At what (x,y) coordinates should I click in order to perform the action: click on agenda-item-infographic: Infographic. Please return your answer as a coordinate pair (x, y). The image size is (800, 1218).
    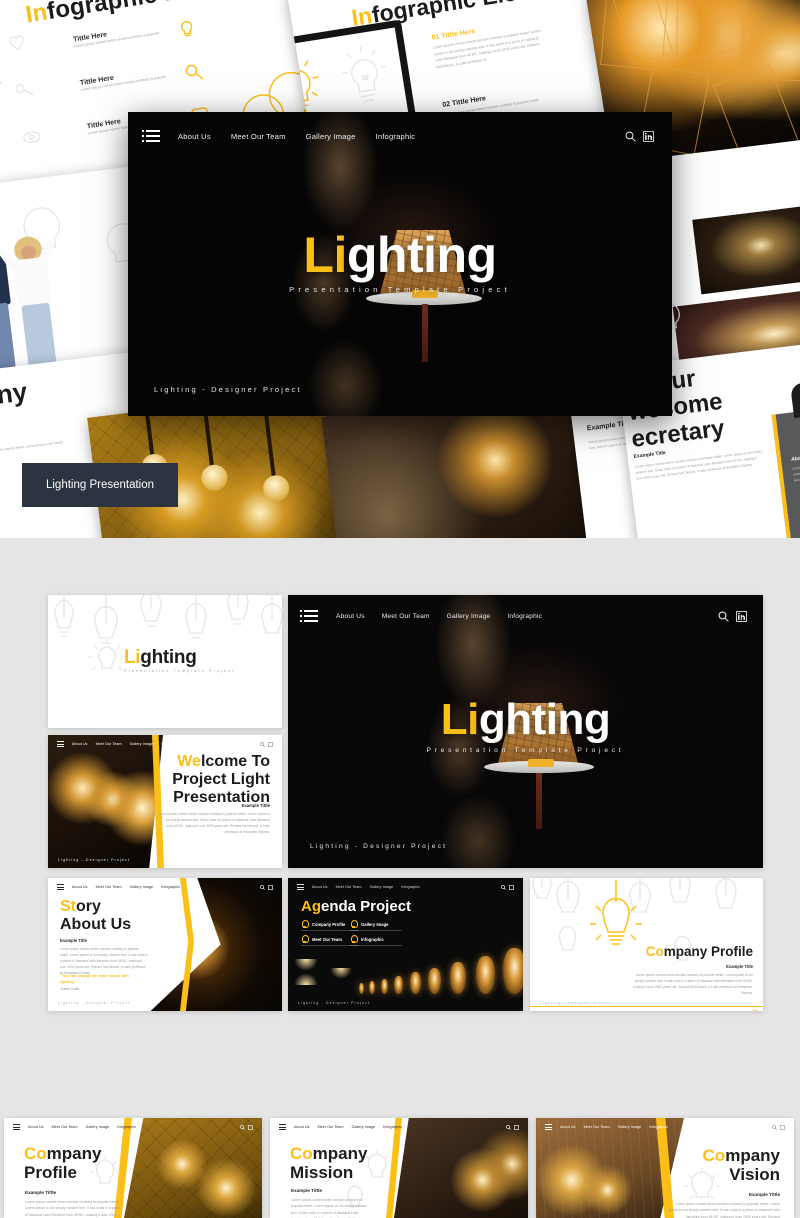
    Looking at the image, I should click on (367, 939).